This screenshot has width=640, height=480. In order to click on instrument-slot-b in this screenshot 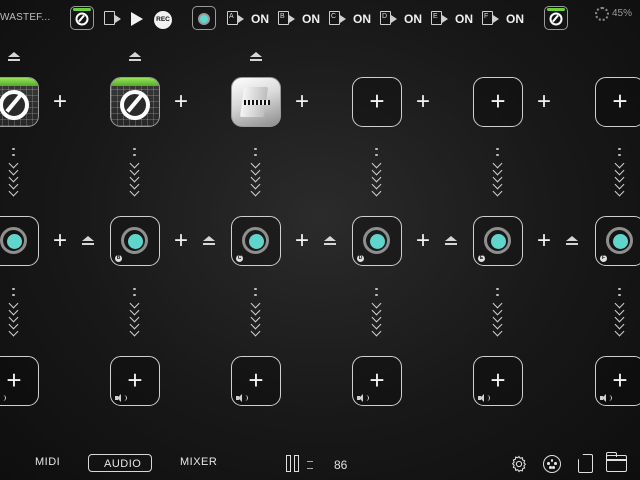, I will do `click(135, 102)`.